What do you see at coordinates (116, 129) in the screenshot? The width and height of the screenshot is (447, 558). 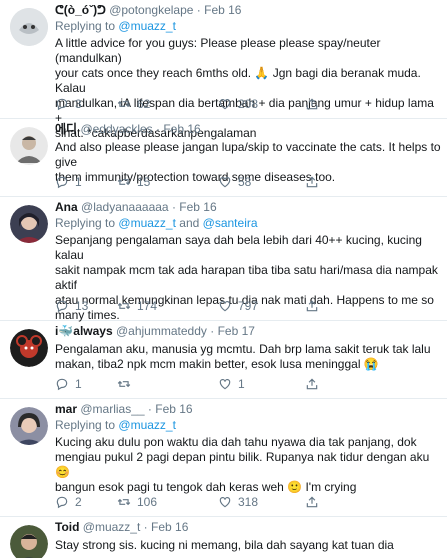 I see `user-handle: @eddyackles` at bounding box center [116, 129].